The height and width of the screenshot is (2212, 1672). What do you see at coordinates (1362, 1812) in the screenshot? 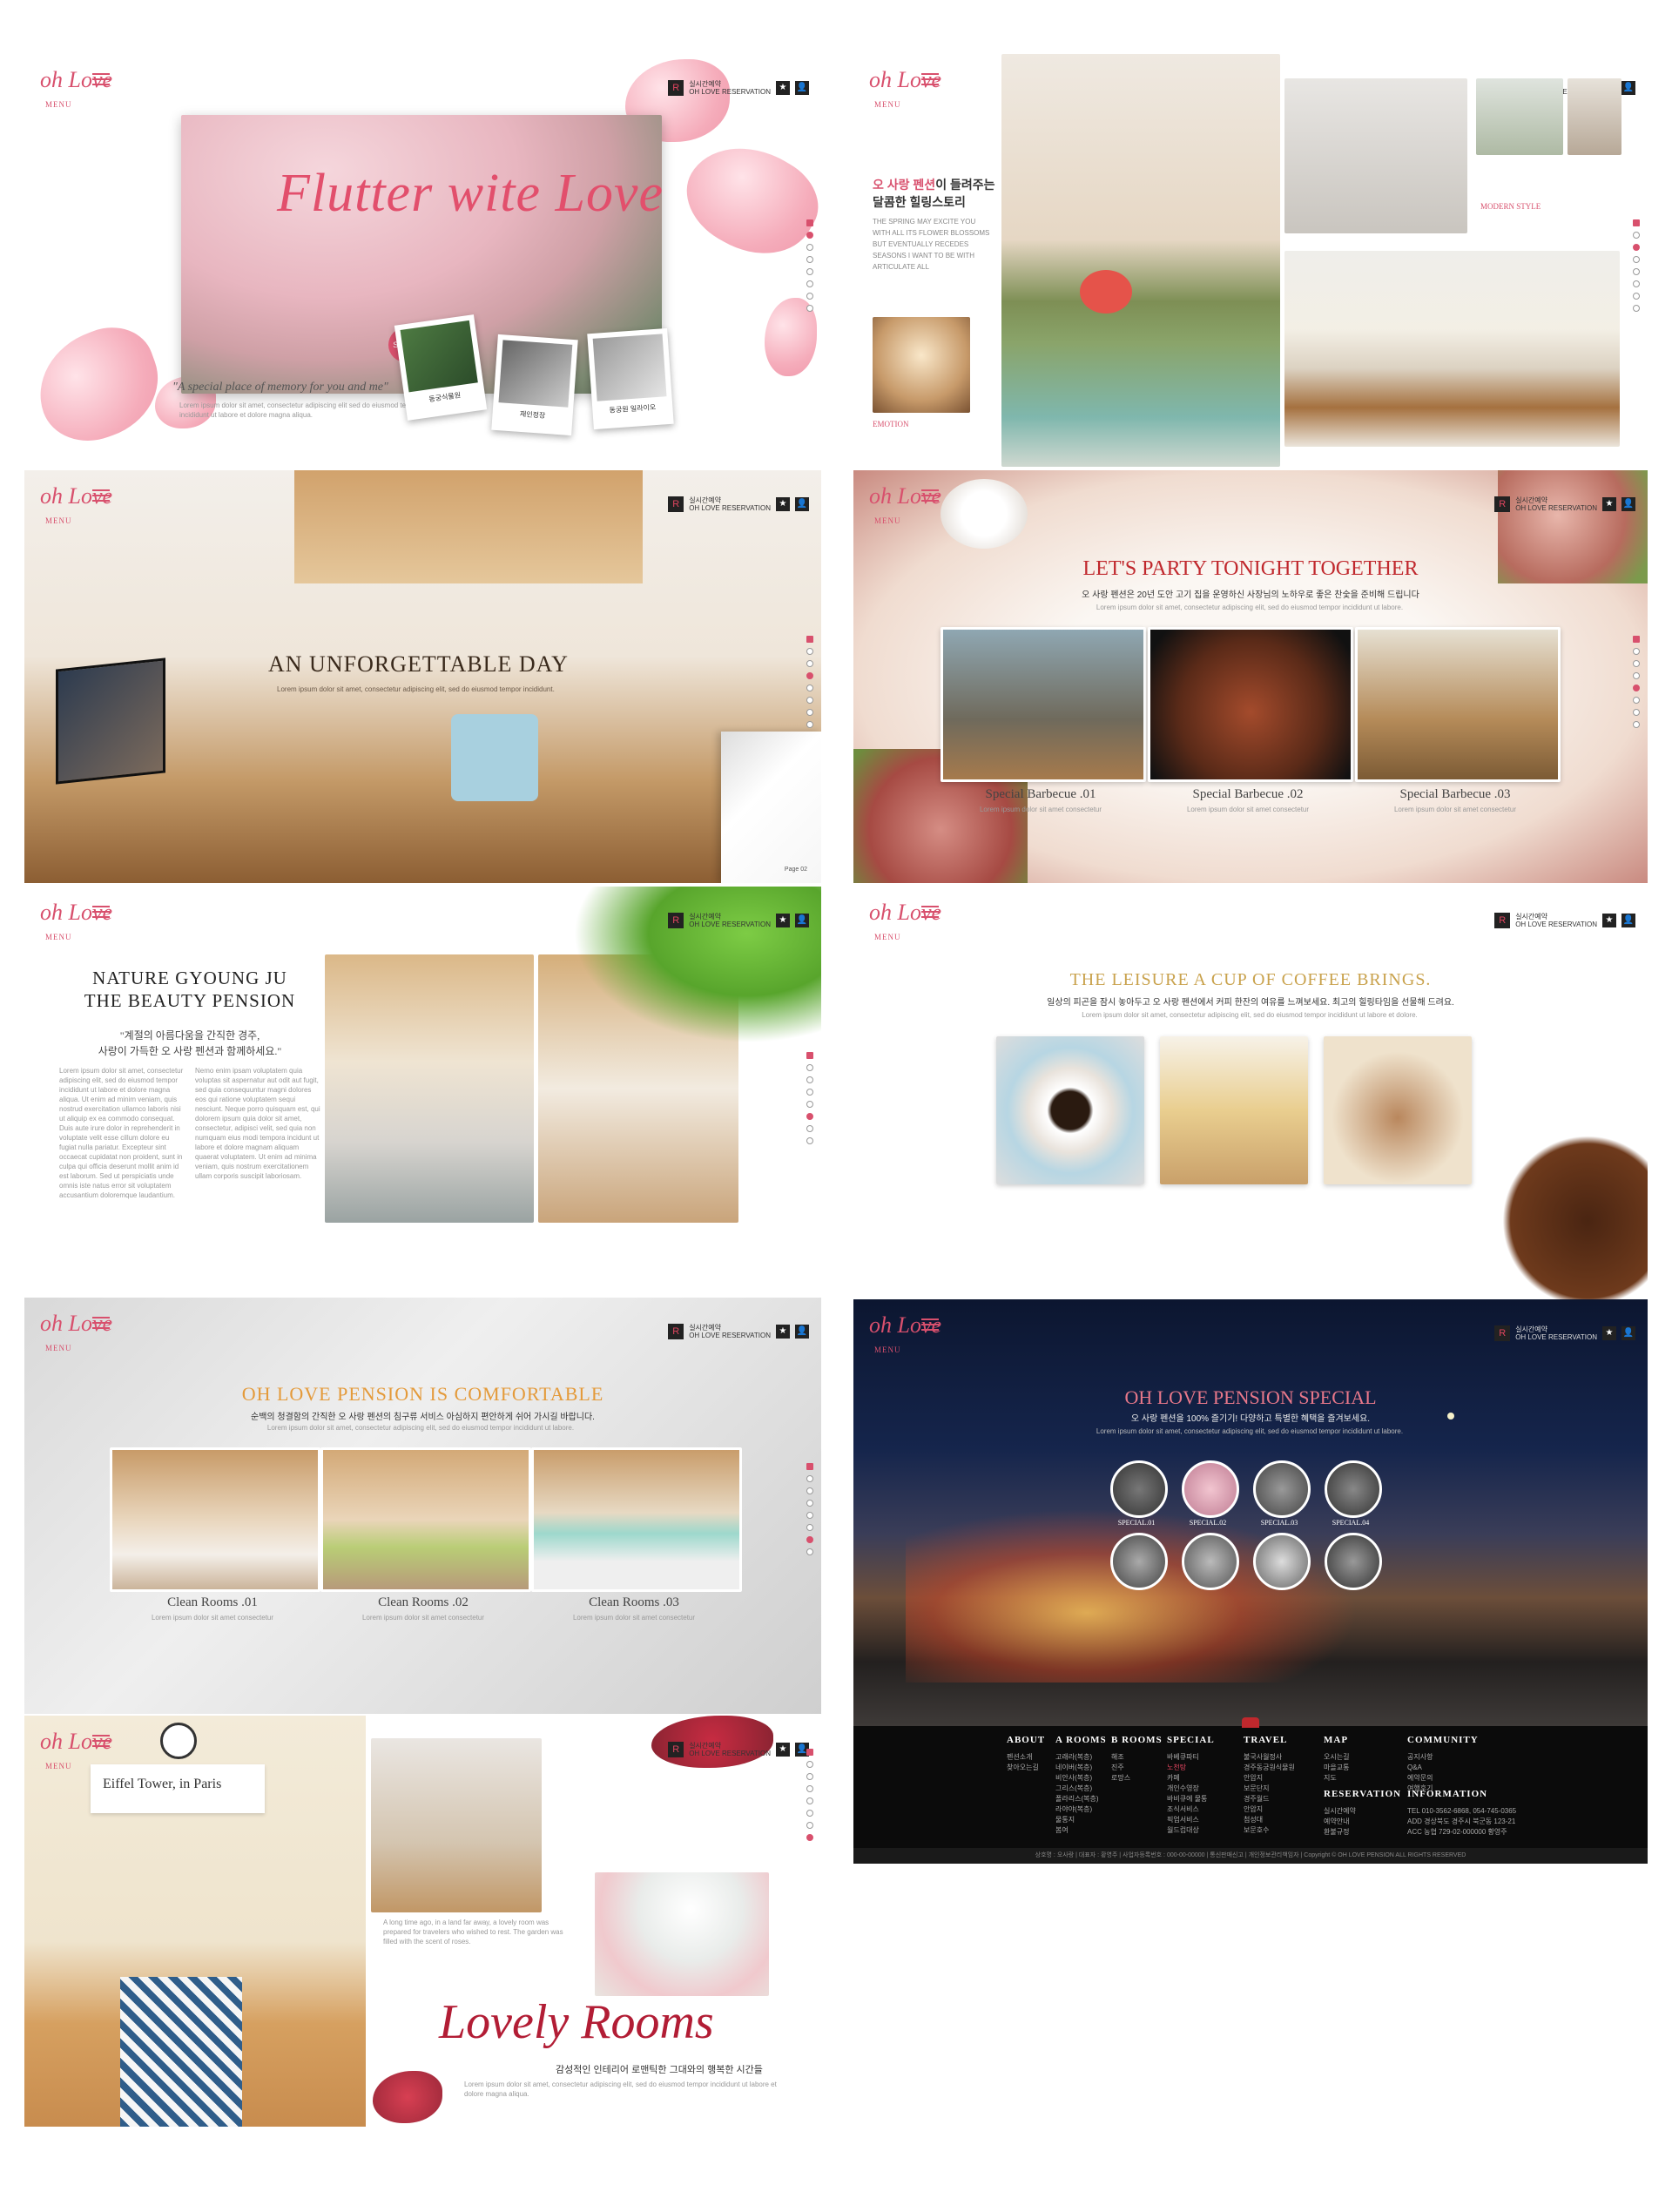
I see `footer-link: 실시간예약` at bounding box center [1362, 1812].